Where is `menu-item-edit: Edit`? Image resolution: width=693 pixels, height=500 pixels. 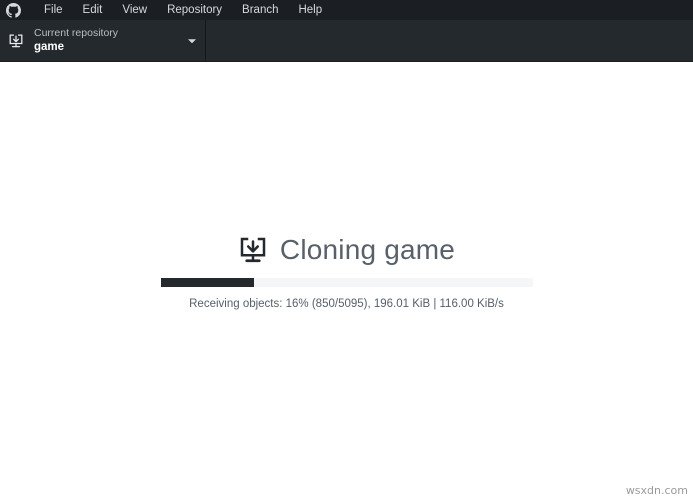 menu-item-edit: Edit is located at coordinates (93, 10).